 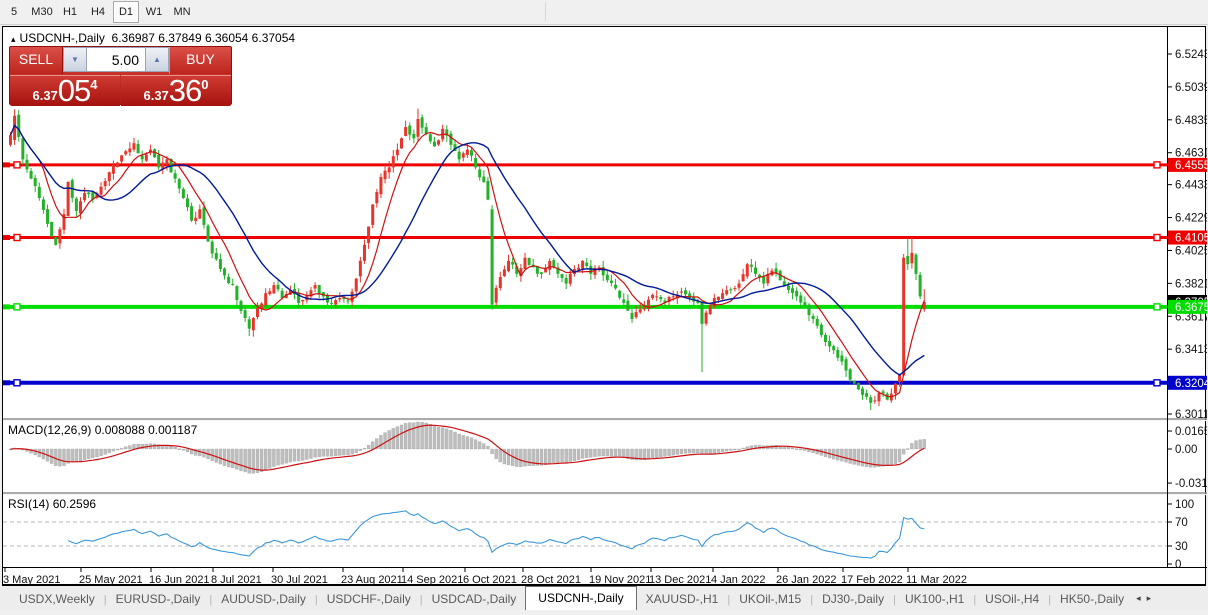 What do you see at coordinates (74, 504) in the screenshot?
I see `rsi-value: 60.2596` at bounding box center [74, 504].